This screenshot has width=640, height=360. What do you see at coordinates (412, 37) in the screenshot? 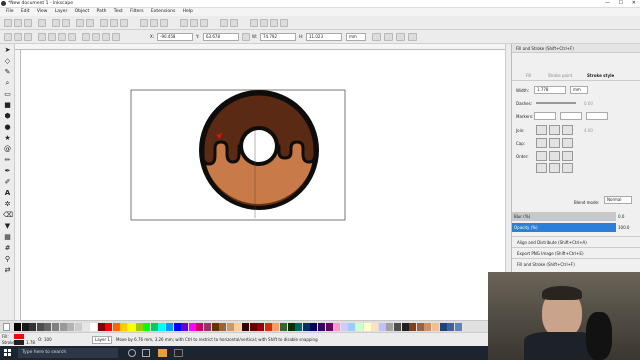
I see `transform-patterns-toggle` at bounding box center [412, 37].